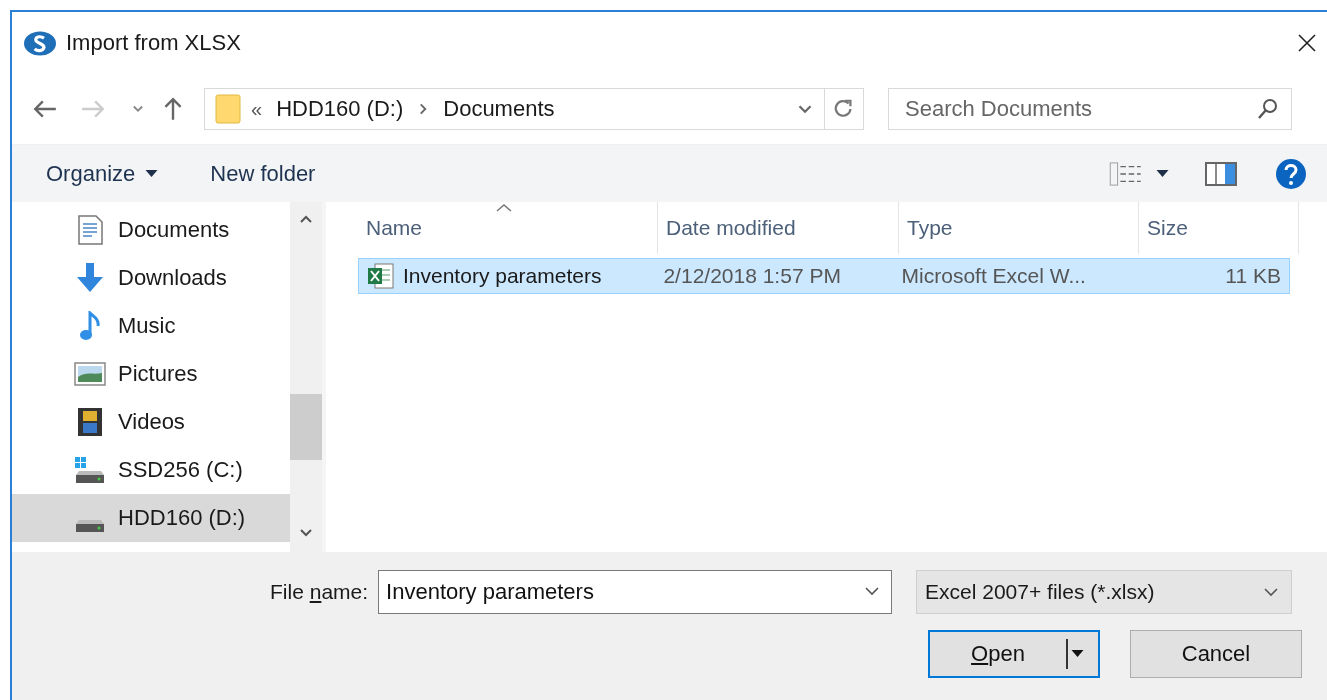  I want to click on new-folder-button: New folder, so click(263, 173).